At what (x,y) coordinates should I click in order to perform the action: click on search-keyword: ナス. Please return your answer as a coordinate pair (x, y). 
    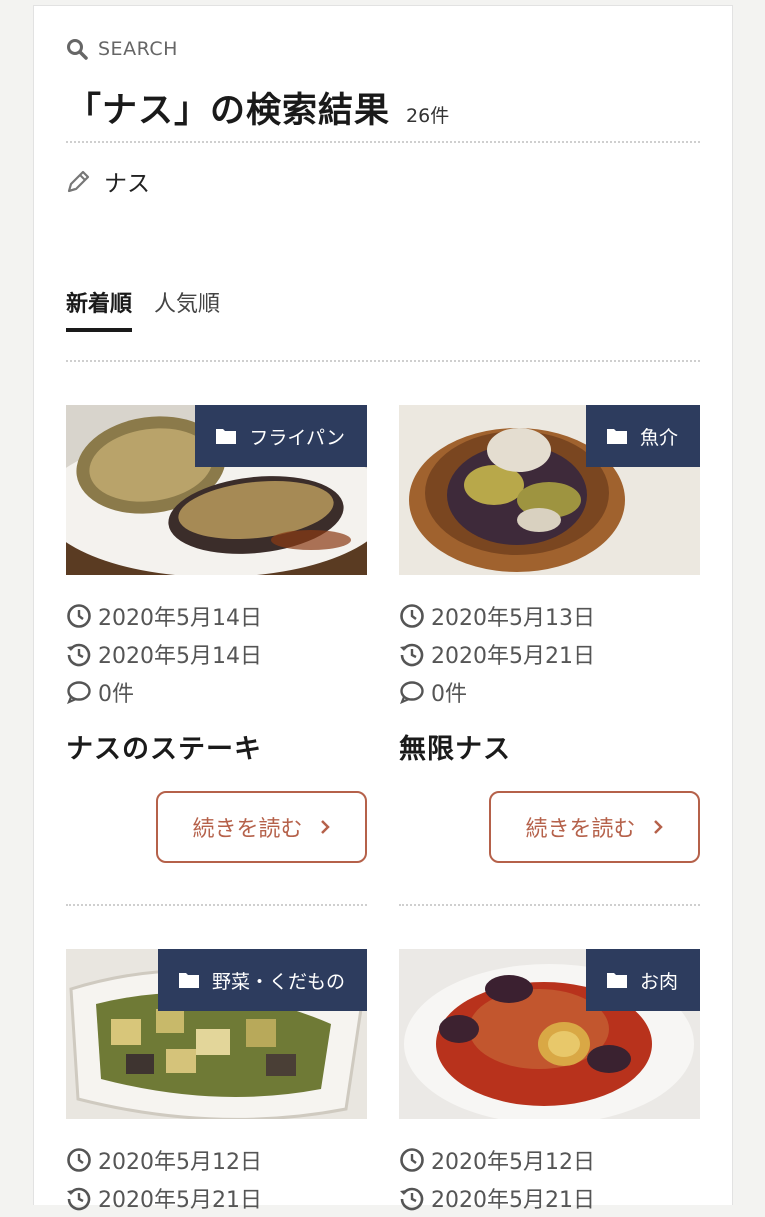
    Looking at the image, I should click on (127, 184).